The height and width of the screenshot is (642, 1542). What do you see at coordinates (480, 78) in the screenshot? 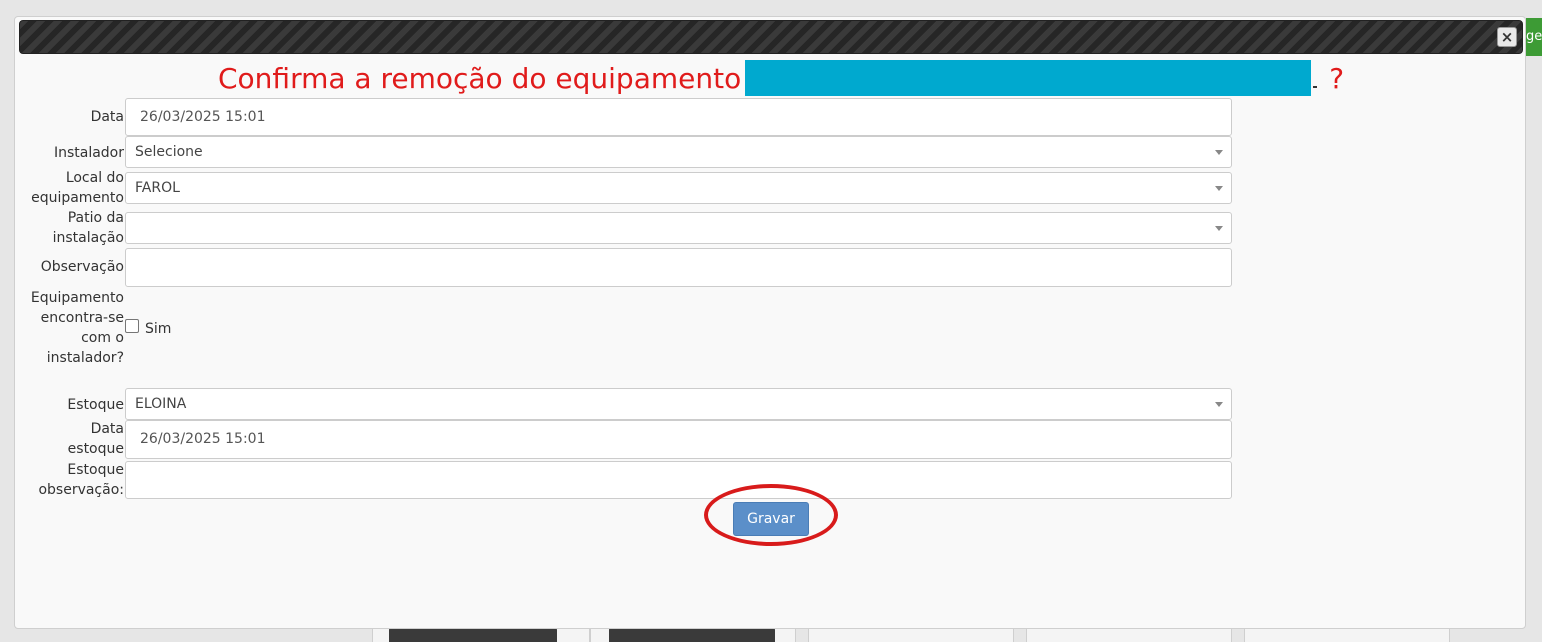
I see `confirm-heading-text: Confirma a remoção do equipamento` at bounding box center [480, 78].